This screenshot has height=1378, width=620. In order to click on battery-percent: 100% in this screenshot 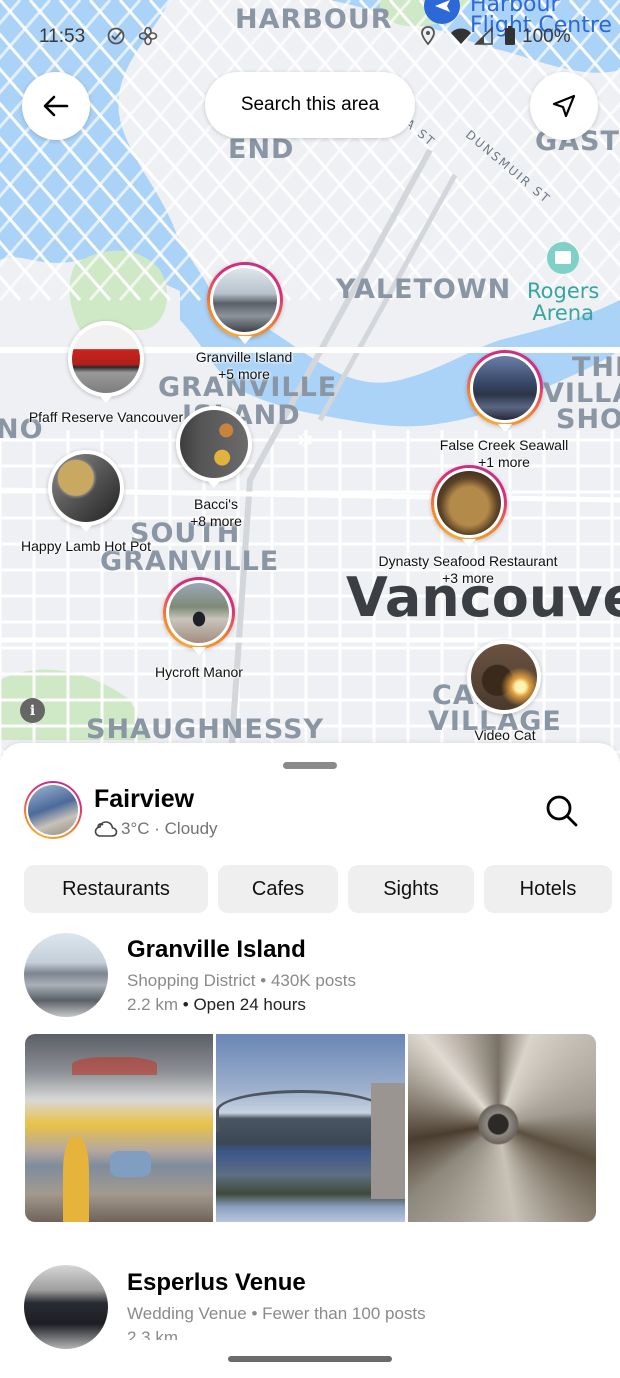, I will do `click(546, 36)`.